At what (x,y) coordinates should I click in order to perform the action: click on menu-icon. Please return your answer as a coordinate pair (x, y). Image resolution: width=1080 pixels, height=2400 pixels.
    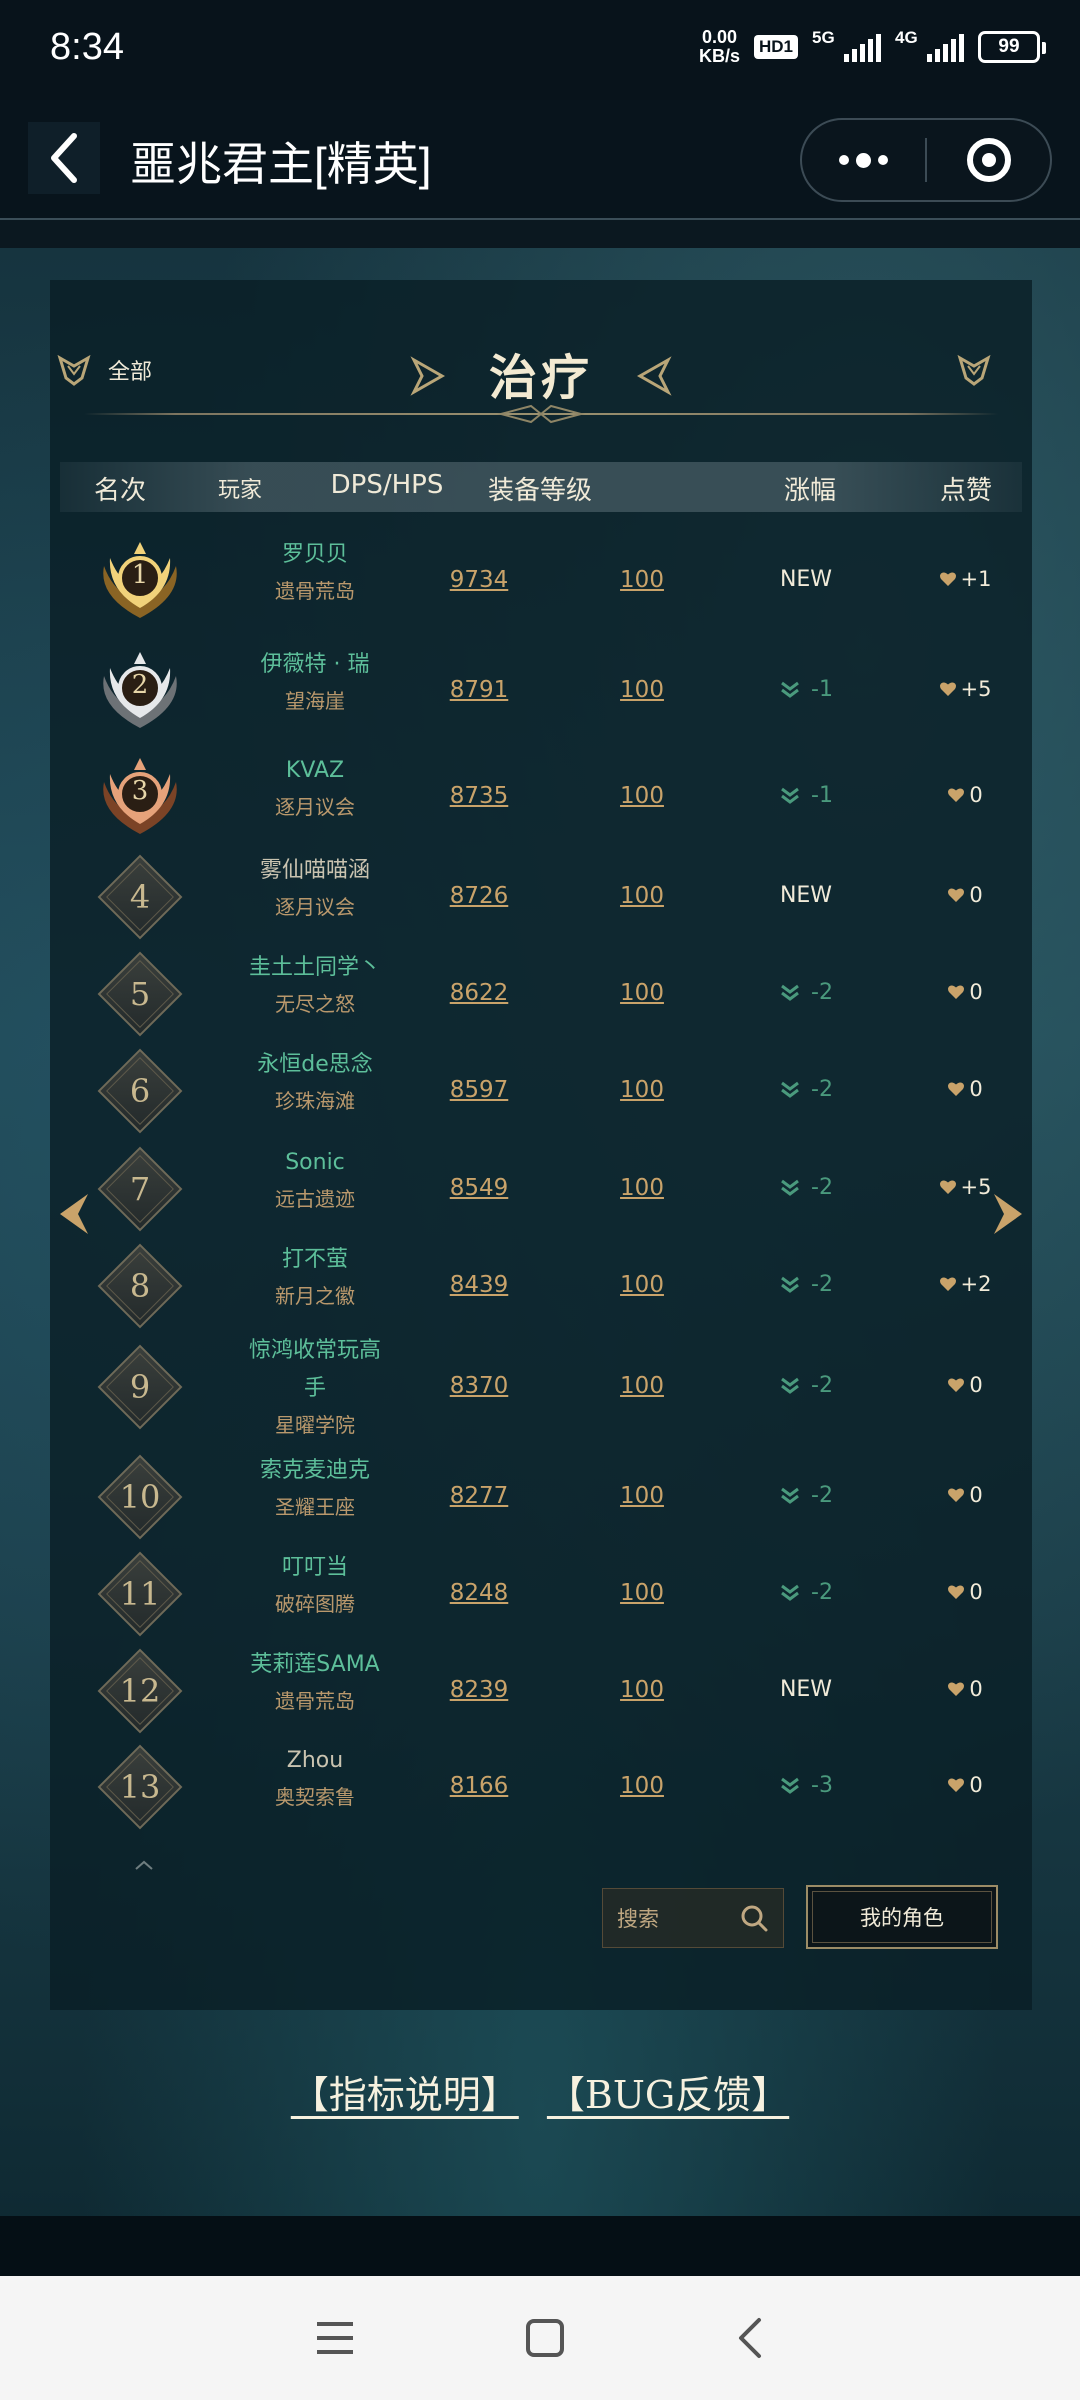
    Looking at the image, I should click on (335, 2338).